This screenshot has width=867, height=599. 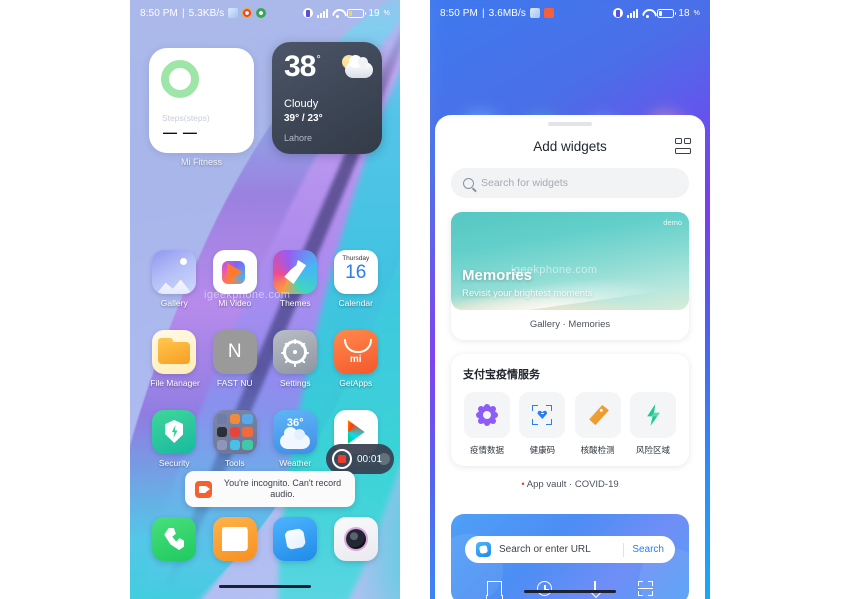 What do you see at coordinates (648, 549) in the screenshot?
I see `search-button: Search` at bounding box center [648, 549].